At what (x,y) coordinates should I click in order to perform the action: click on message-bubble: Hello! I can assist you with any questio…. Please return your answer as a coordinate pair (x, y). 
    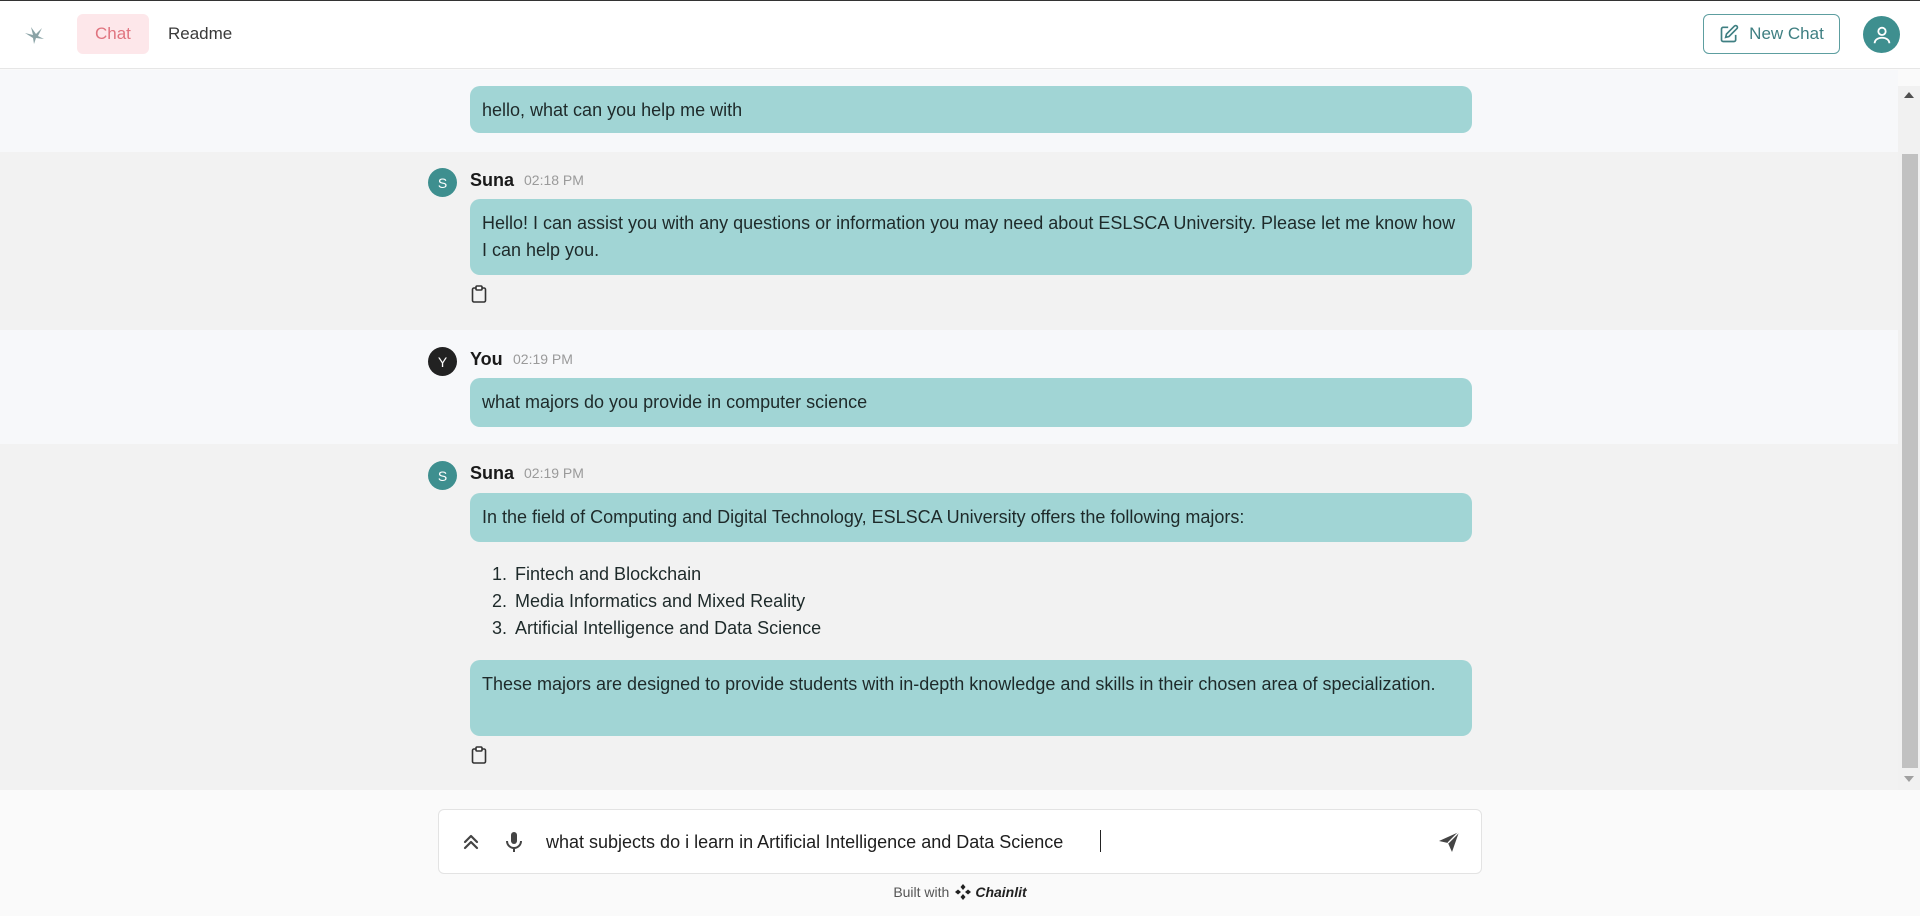
    Looking at the image, I should click on (971, 237).